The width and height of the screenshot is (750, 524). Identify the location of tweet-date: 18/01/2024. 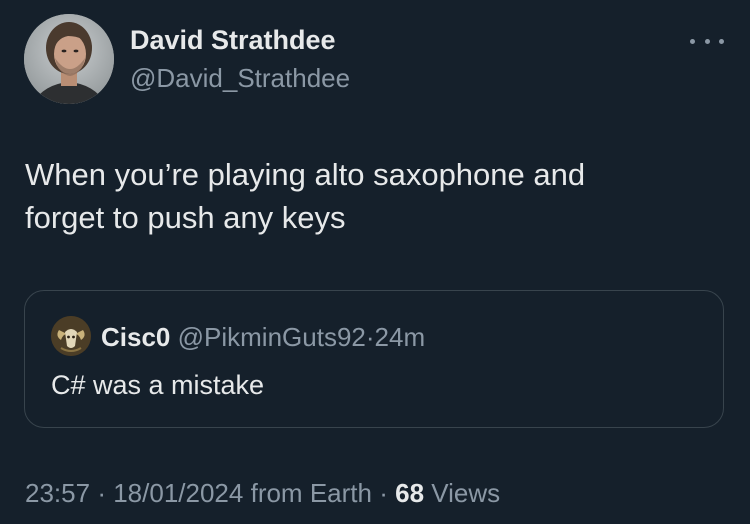
(178, 493).